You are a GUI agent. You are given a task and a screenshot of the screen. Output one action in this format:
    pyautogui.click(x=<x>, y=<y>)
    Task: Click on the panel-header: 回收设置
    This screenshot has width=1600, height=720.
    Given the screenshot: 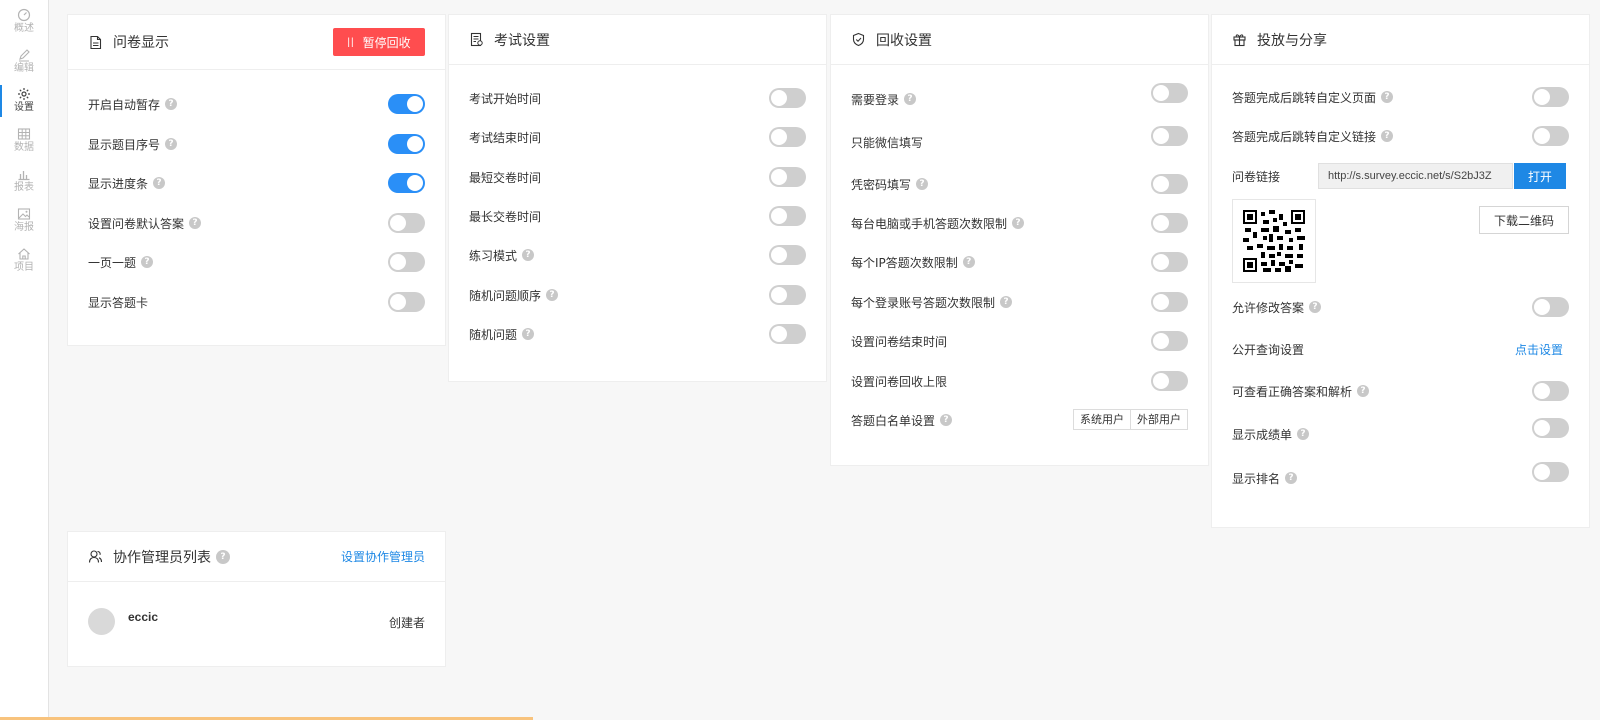 What is the action you would take?
    pyautogui.click(x=1019, y=40)
    